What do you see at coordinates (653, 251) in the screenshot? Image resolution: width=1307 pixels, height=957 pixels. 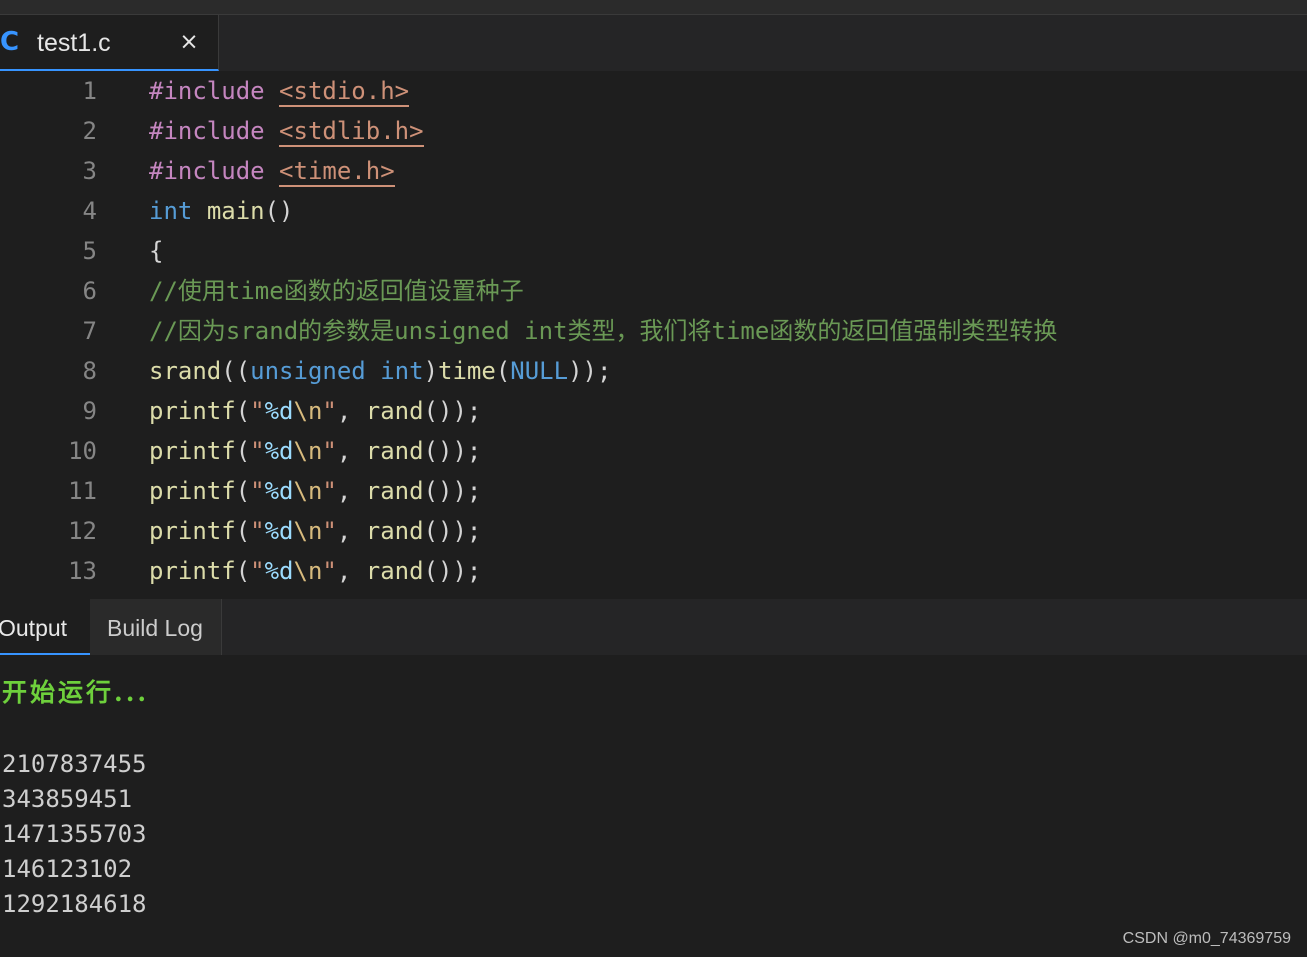 I see `code-line: 5{` at bounding box center [653, 251].